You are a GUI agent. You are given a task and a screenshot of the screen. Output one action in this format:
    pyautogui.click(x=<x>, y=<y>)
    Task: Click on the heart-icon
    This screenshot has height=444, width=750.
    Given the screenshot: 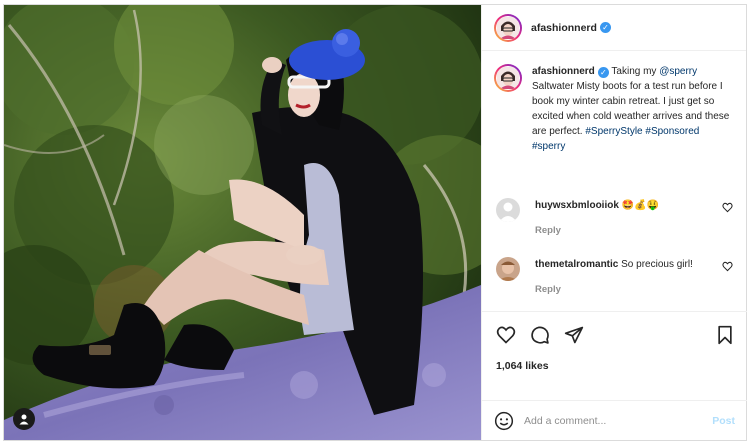 What is the action you would take?
    pyautogui.click(x=506, y=335)
    